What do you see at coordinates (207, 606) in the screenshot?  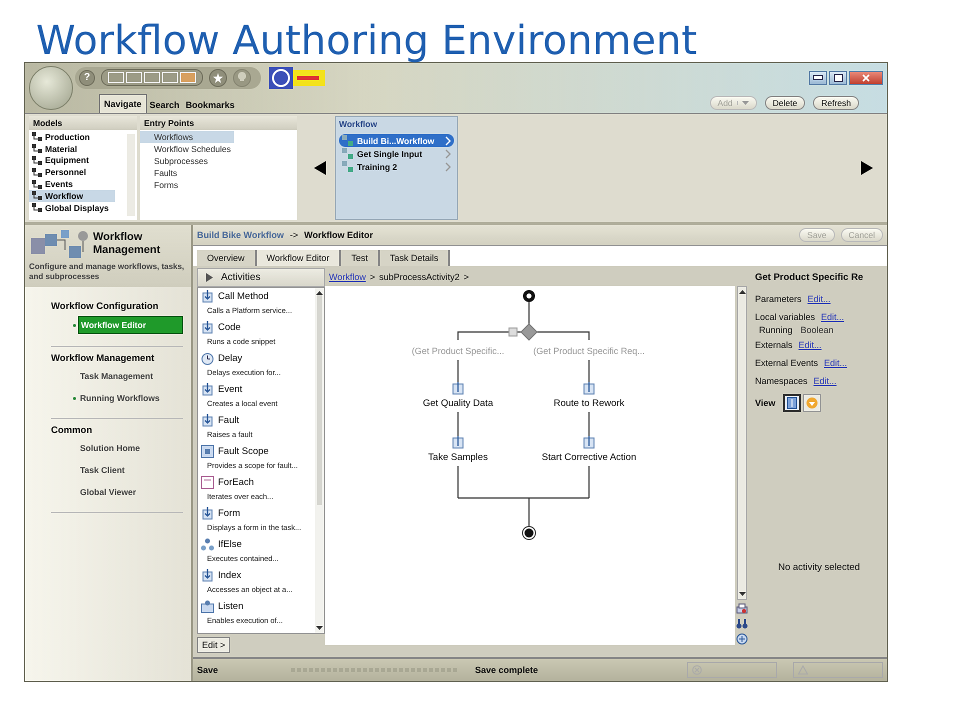 I see `listen-icon` at bounding box center [207, 606].